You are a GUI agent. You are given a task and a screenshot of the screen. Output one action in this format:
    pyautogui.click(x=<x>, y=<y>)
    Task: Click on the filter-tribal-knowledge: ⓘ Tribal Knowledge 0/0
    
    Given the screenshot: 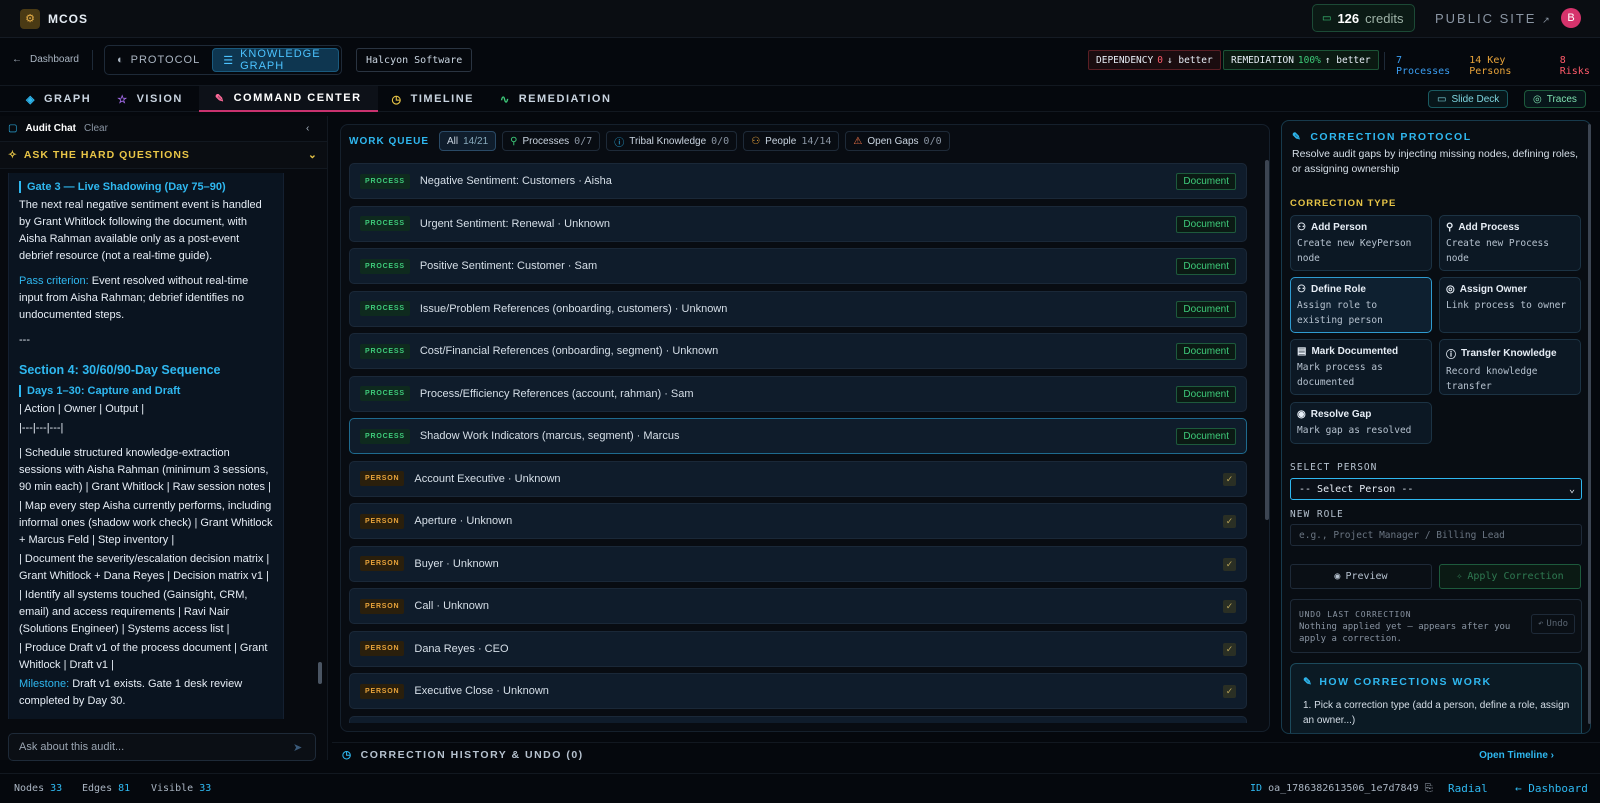 What is the action you would take?
    pyautogui.click(x=672, y=141)
    